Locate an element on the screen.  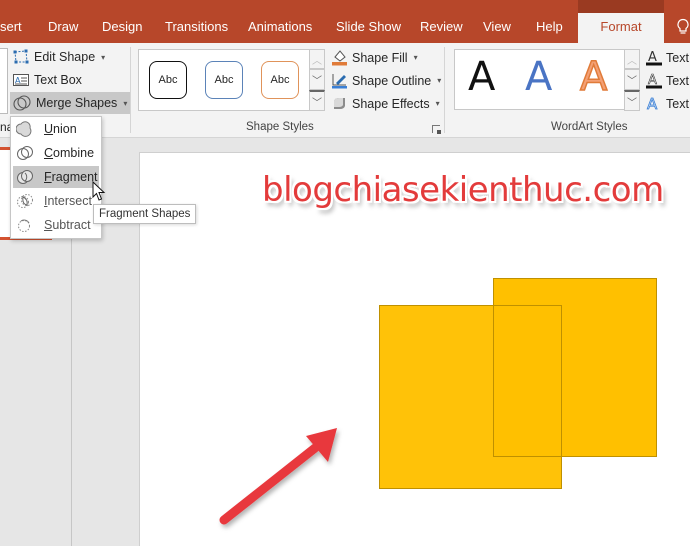
tab-review: Review is located at coordinates (441, 26).